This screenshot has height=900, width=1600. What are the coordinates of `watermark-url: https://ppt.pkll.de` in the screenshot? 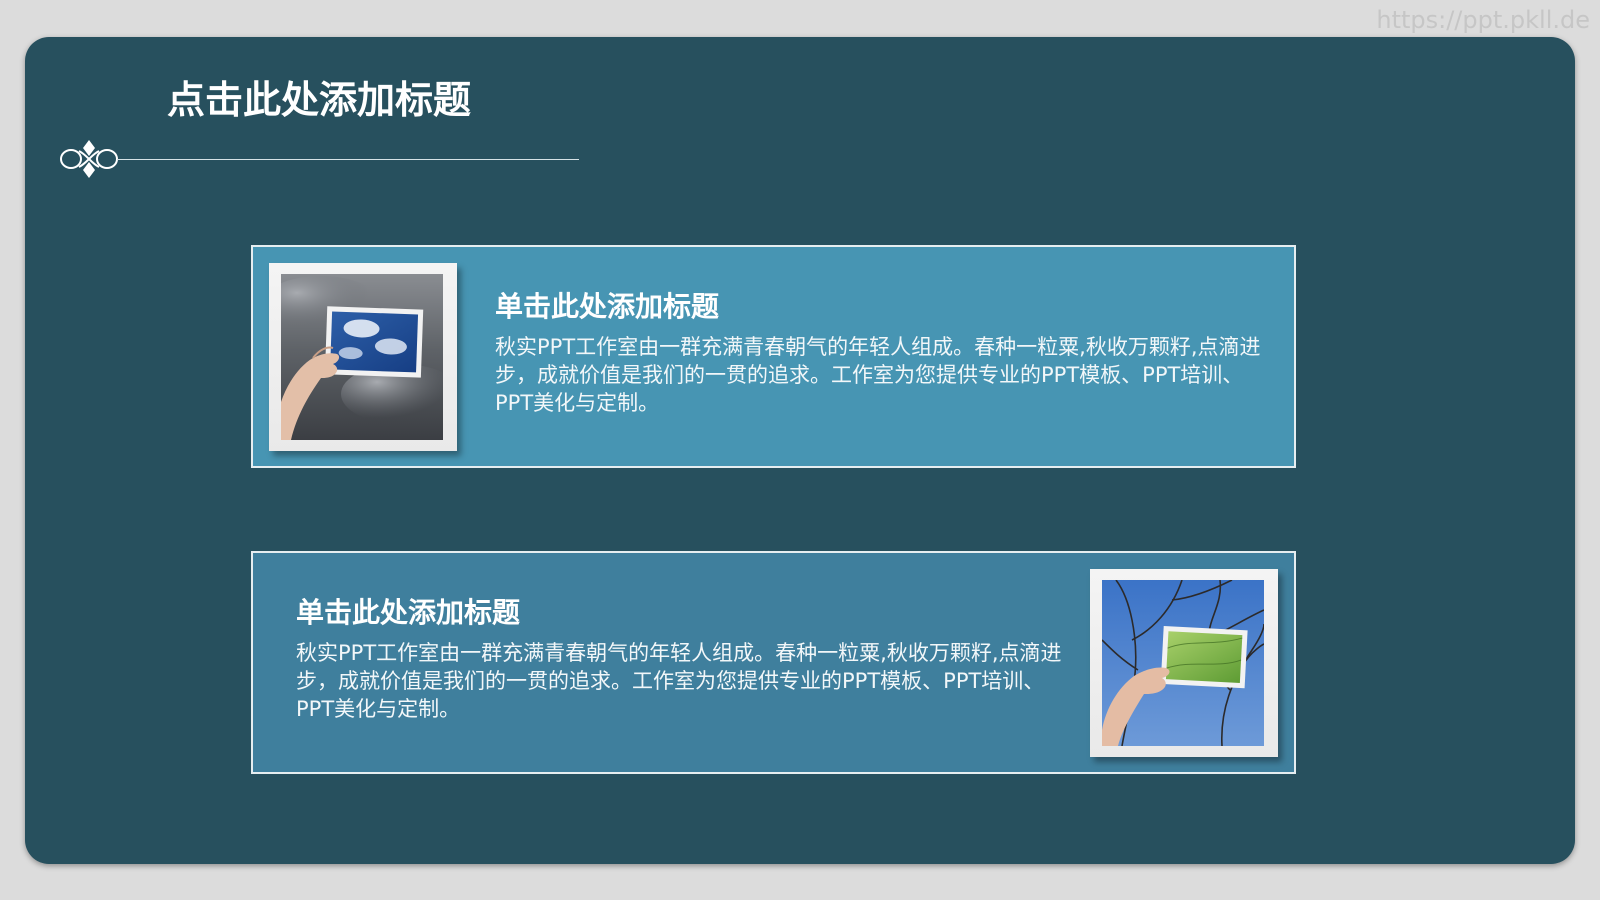 It's located at (1483, 20).